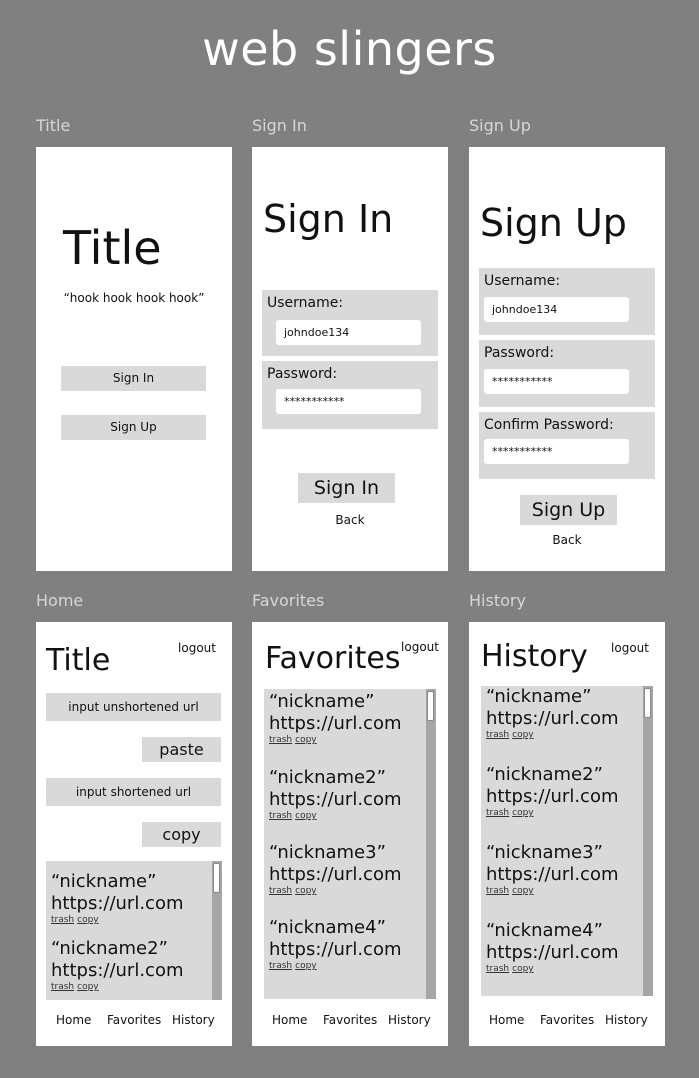 This screenshot has height=1078, width=699. What do you see at coordinates (134, 298) in the screenshot?
I see `tagline: “hook hook hook hook”` at bounding box center [134, 298].